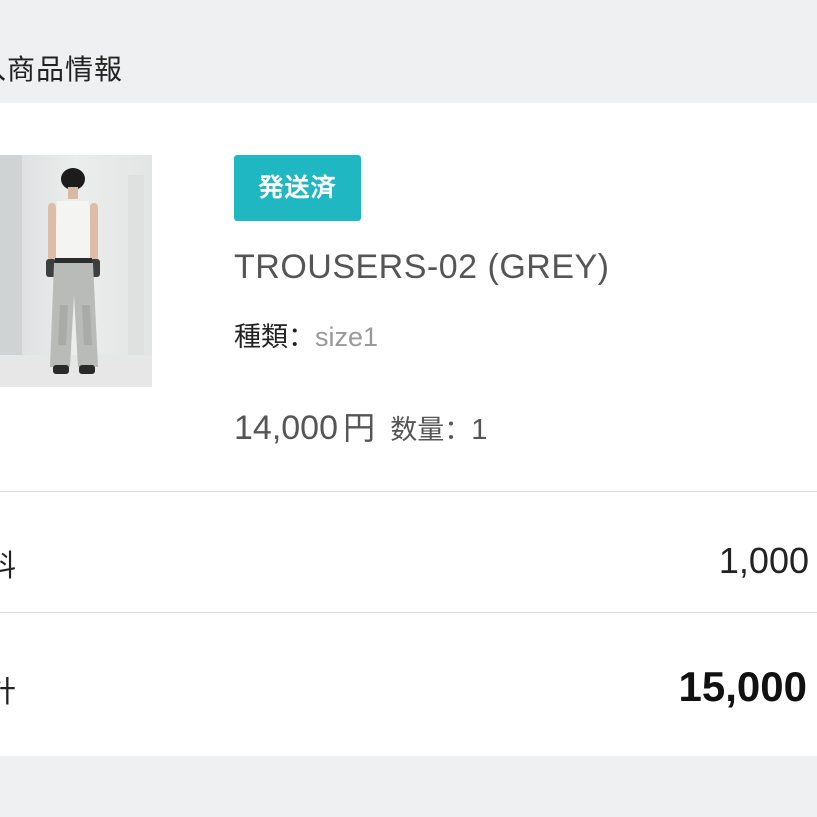 The width and height of the screenshot is (817, 817). I want to click on product-image, so click(76, 271).